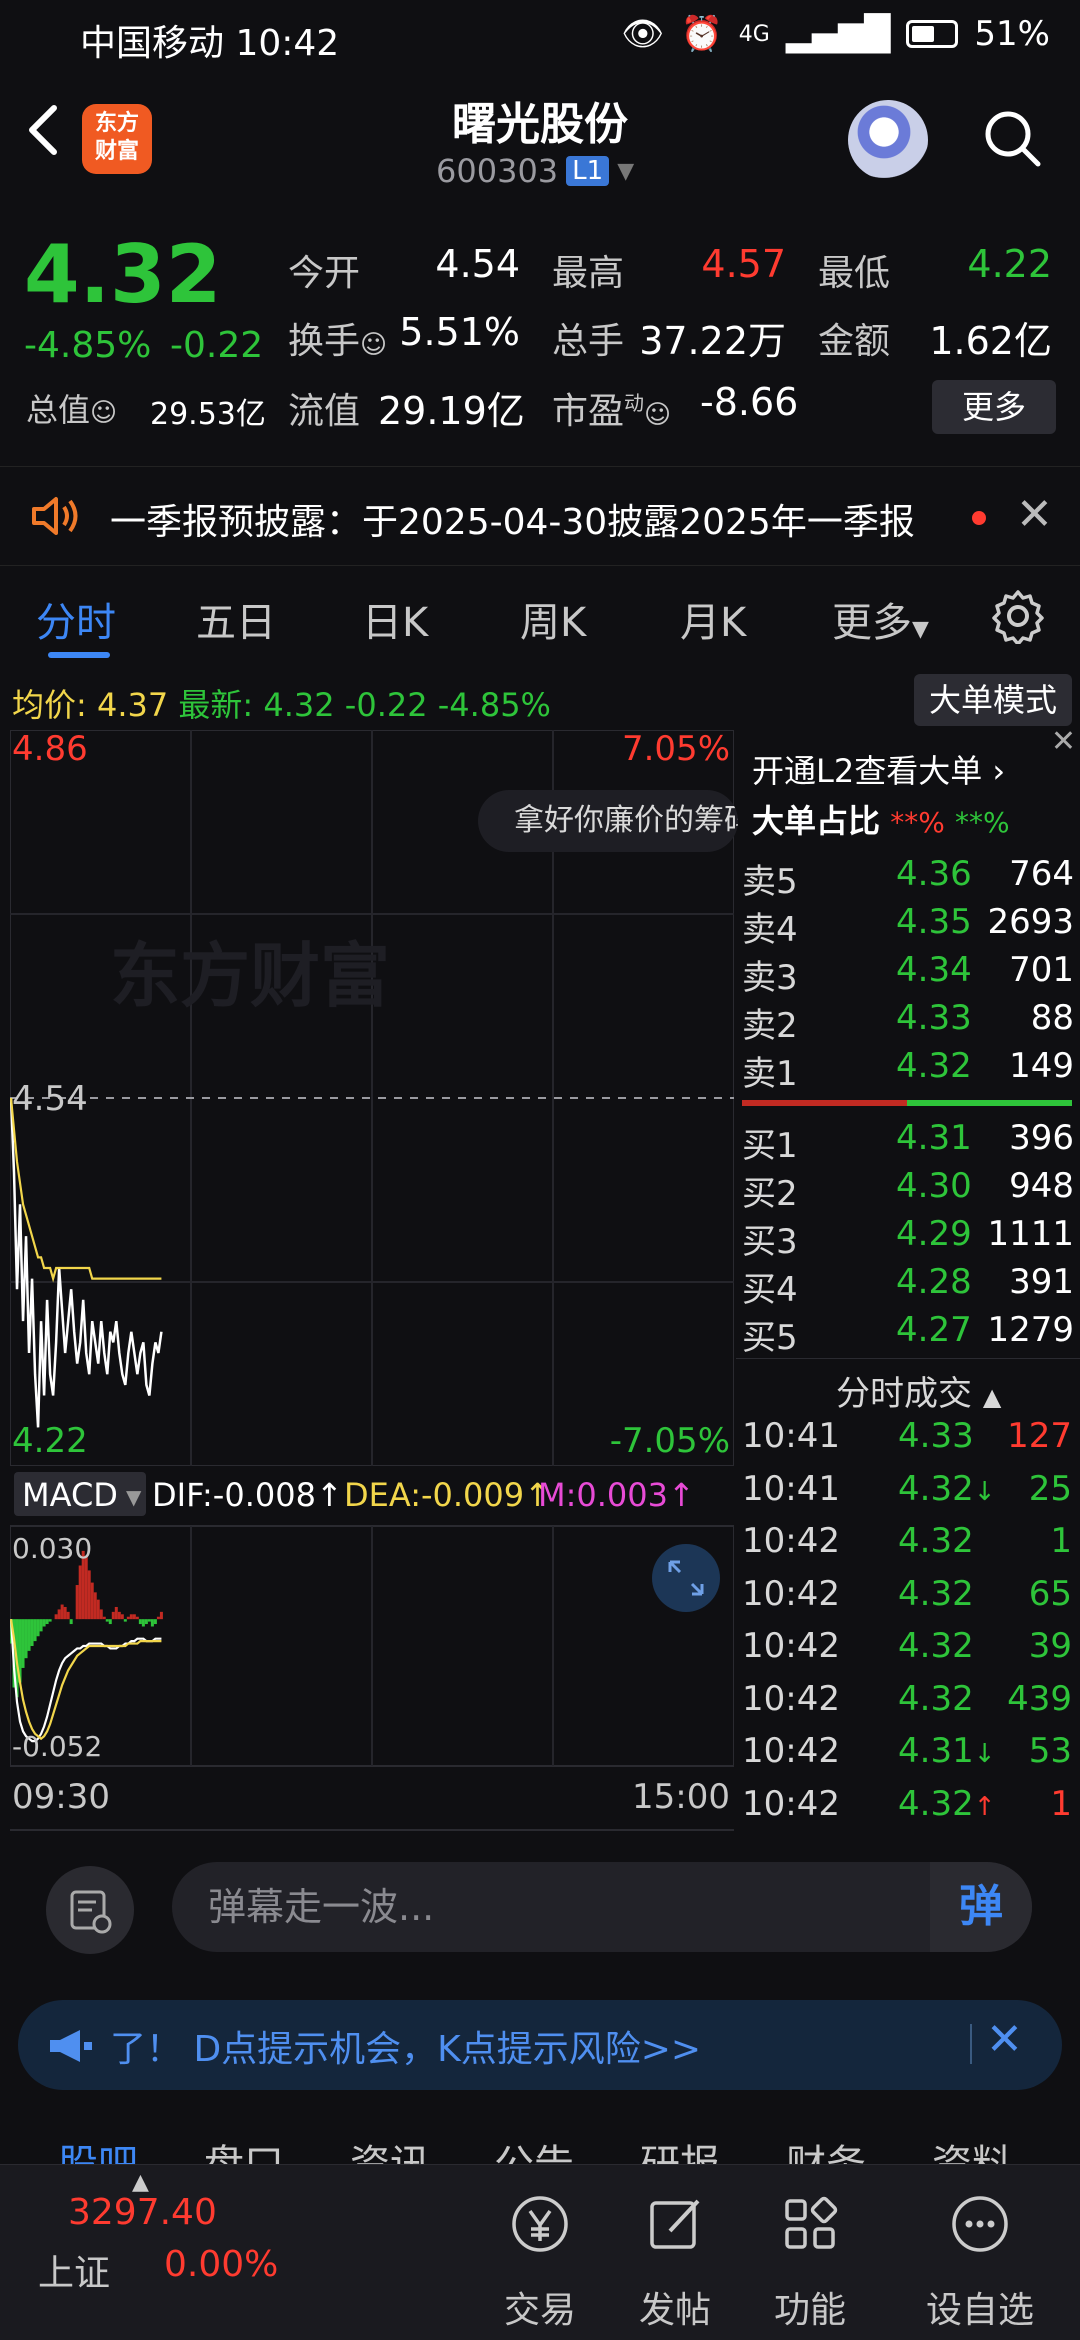  I want to click on level-volume: 1279, so click(1030, 1330).